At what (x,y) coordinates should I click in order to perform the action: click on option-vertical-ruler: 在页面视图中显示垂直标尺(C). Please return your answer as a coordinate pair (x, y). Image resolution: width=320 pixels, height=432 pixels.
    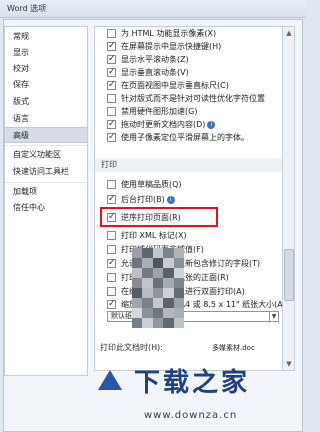
    Looking at the image, I should click on (168, 85).